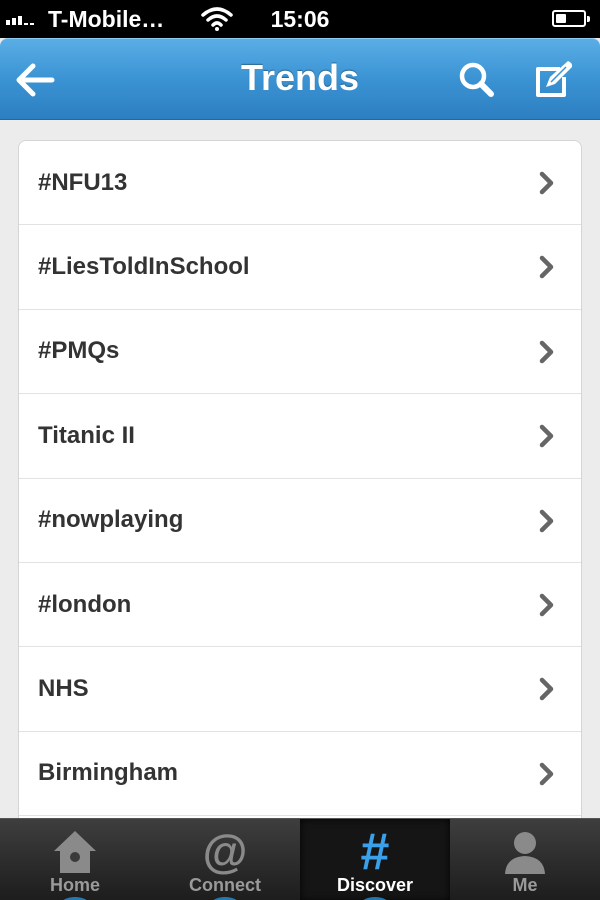 This screenshot has height=900, width=600. Describe the element at coordinates (63, 689) in the screenshot. I see `trend-label: NHS` at that location.